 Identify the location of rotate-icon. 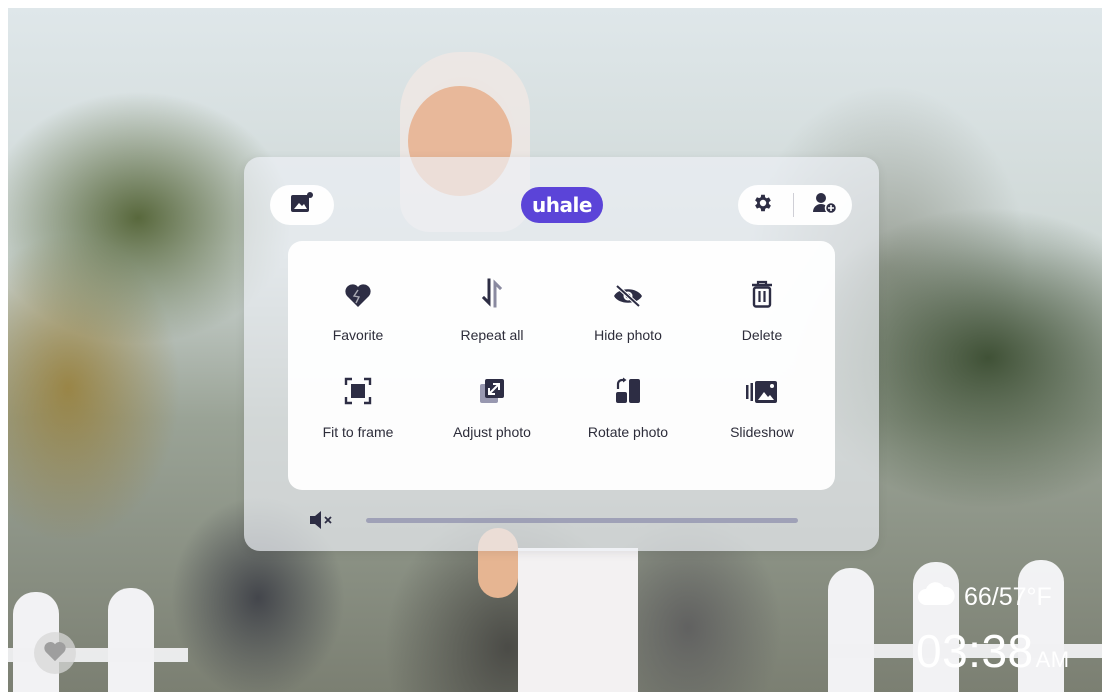
(628, 393).